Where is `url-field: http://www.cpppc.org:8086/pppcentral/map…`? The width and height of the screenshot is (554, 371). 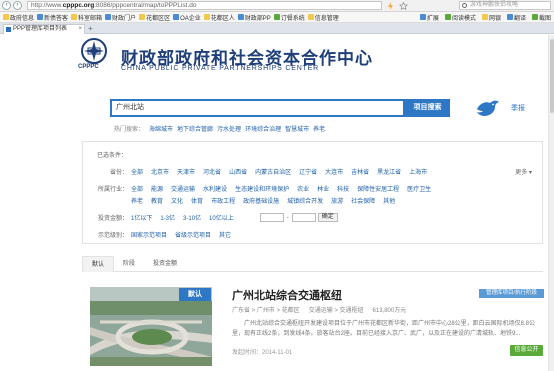 url-field: http://www.cpppc.org:8086/pppcentral/map… is located at coordinates (204, 5).